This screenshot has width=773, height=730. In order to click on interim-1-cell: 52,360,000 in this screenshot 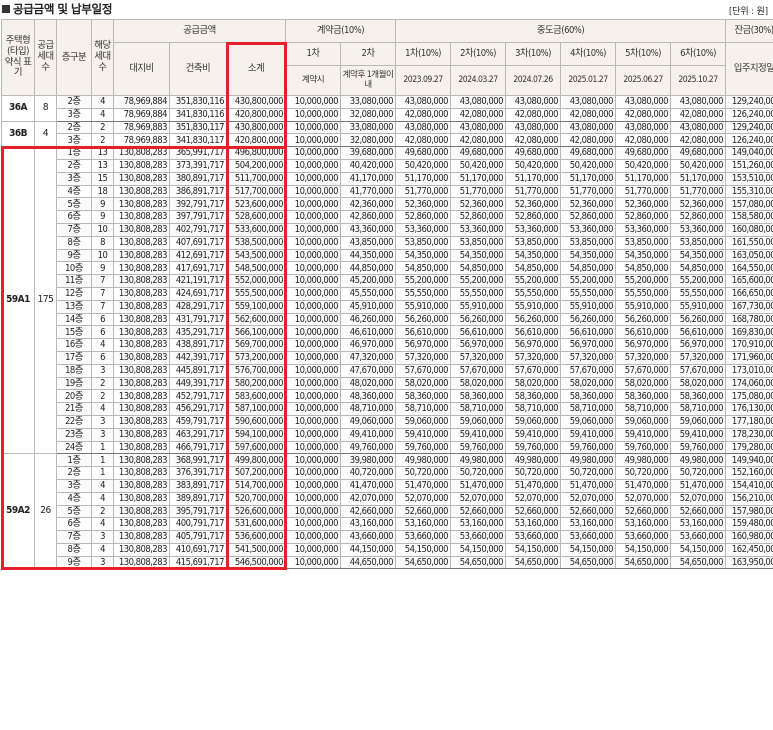, I will do `click(423, 204)`.